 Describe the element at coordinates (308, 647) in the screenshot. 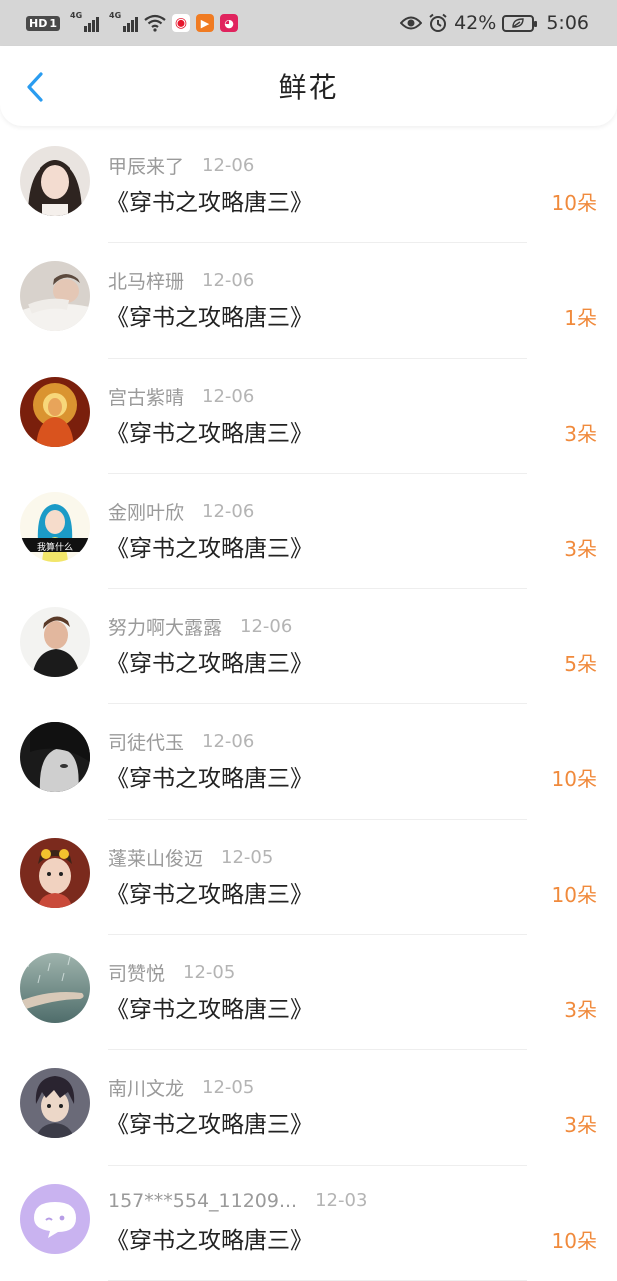

I see `list-item: 努力啊大露露 12-06 《穿书之攻略唐三》 5朵` at that location.